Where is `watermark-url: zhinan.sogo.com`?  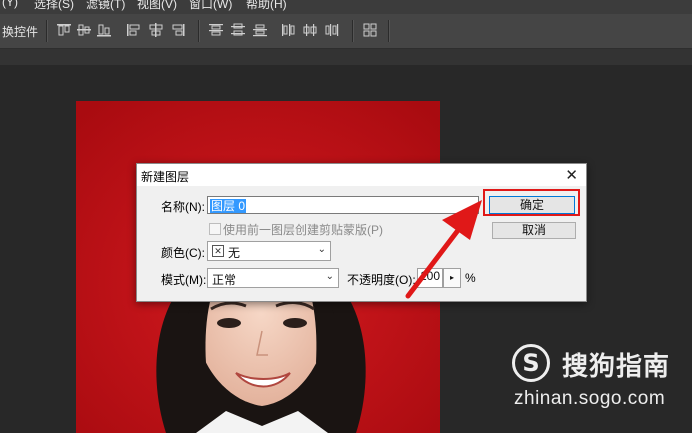
watermark-url: zhinan.sogo.com is located at coordinates (590, 398).